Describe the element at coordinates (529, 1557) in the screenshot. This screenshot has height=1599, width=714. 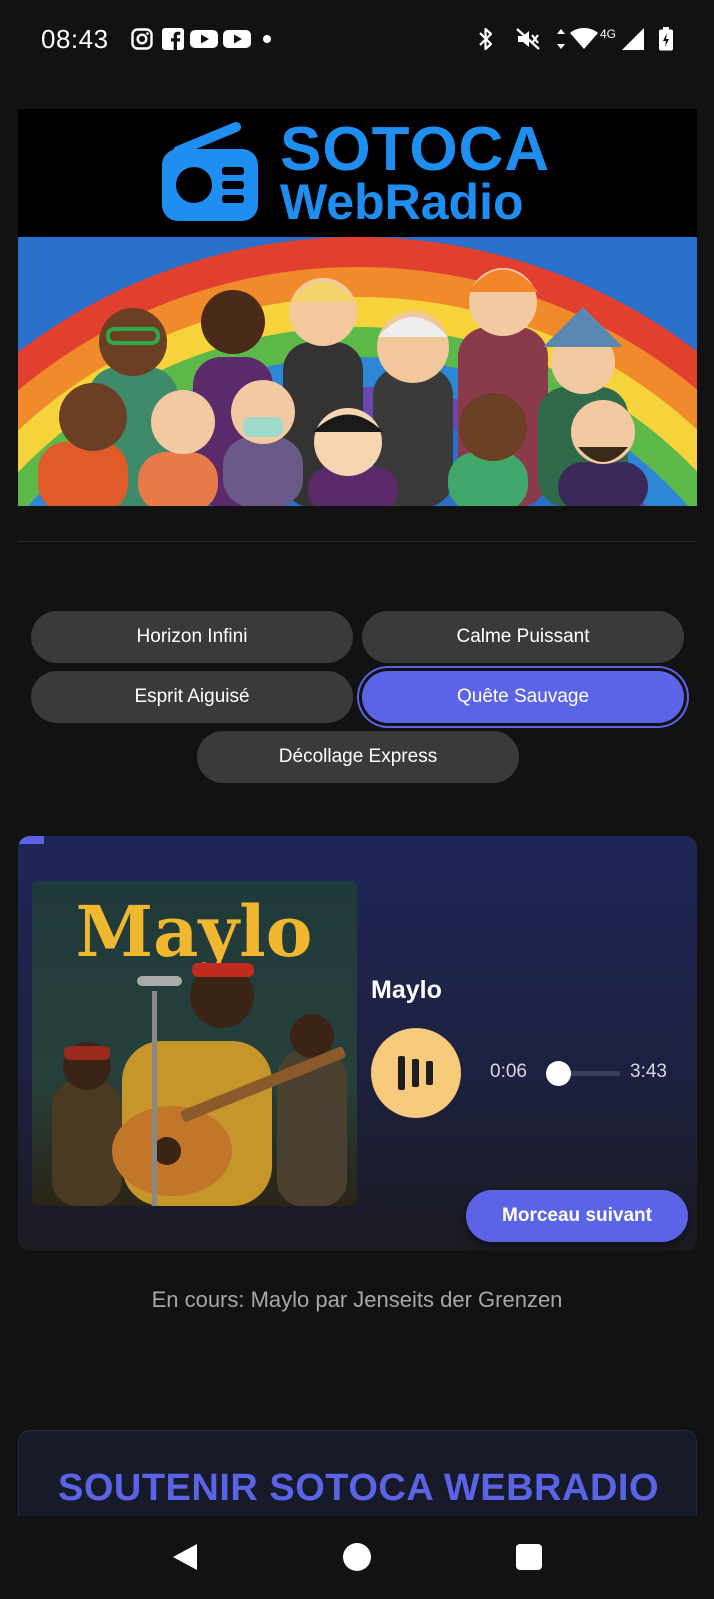
I see `recents-icon` at that location.